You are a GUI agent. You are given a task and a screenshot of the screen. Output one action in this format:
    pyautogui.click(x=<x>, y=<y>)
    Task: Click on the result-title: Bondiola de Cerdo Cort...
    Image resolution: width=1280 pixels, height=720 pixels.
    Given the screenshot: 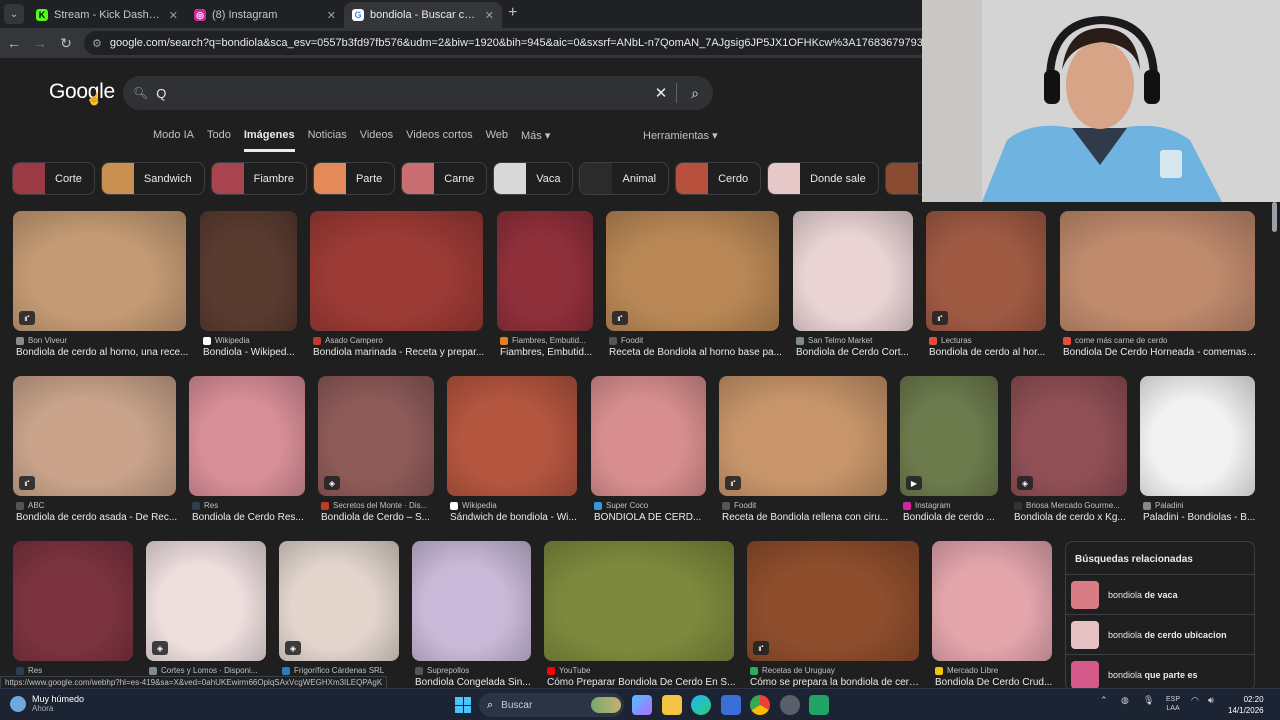 What is the action you would take?
    pyautogui.click(x=856, y=352)
    